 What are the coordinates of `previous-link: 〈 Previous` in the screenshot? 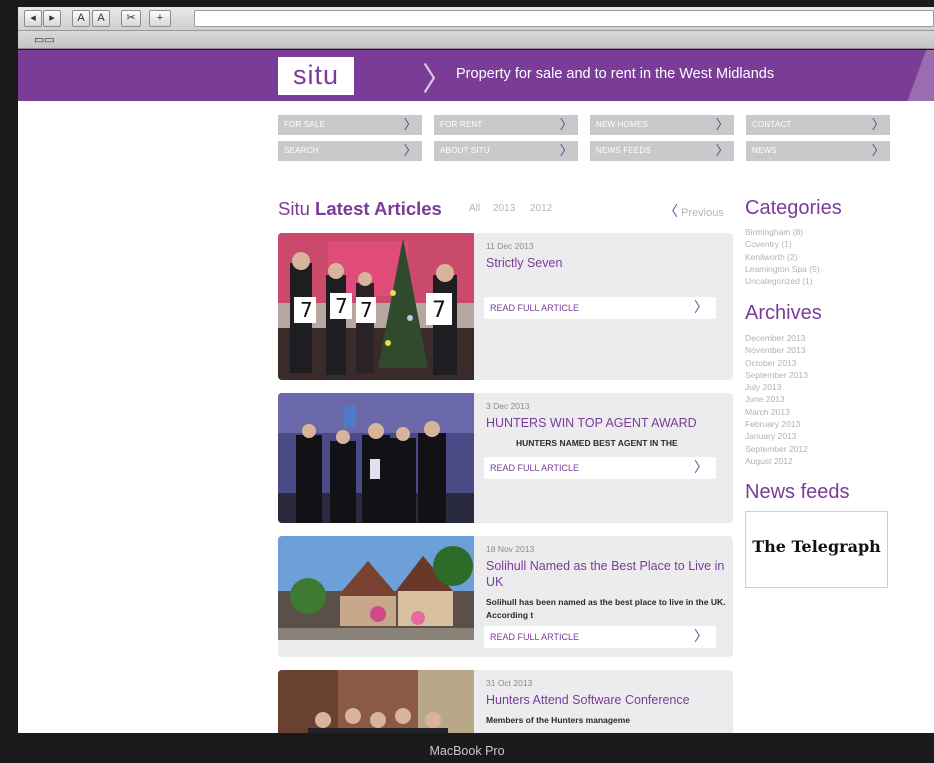 It's located at (694, 211).